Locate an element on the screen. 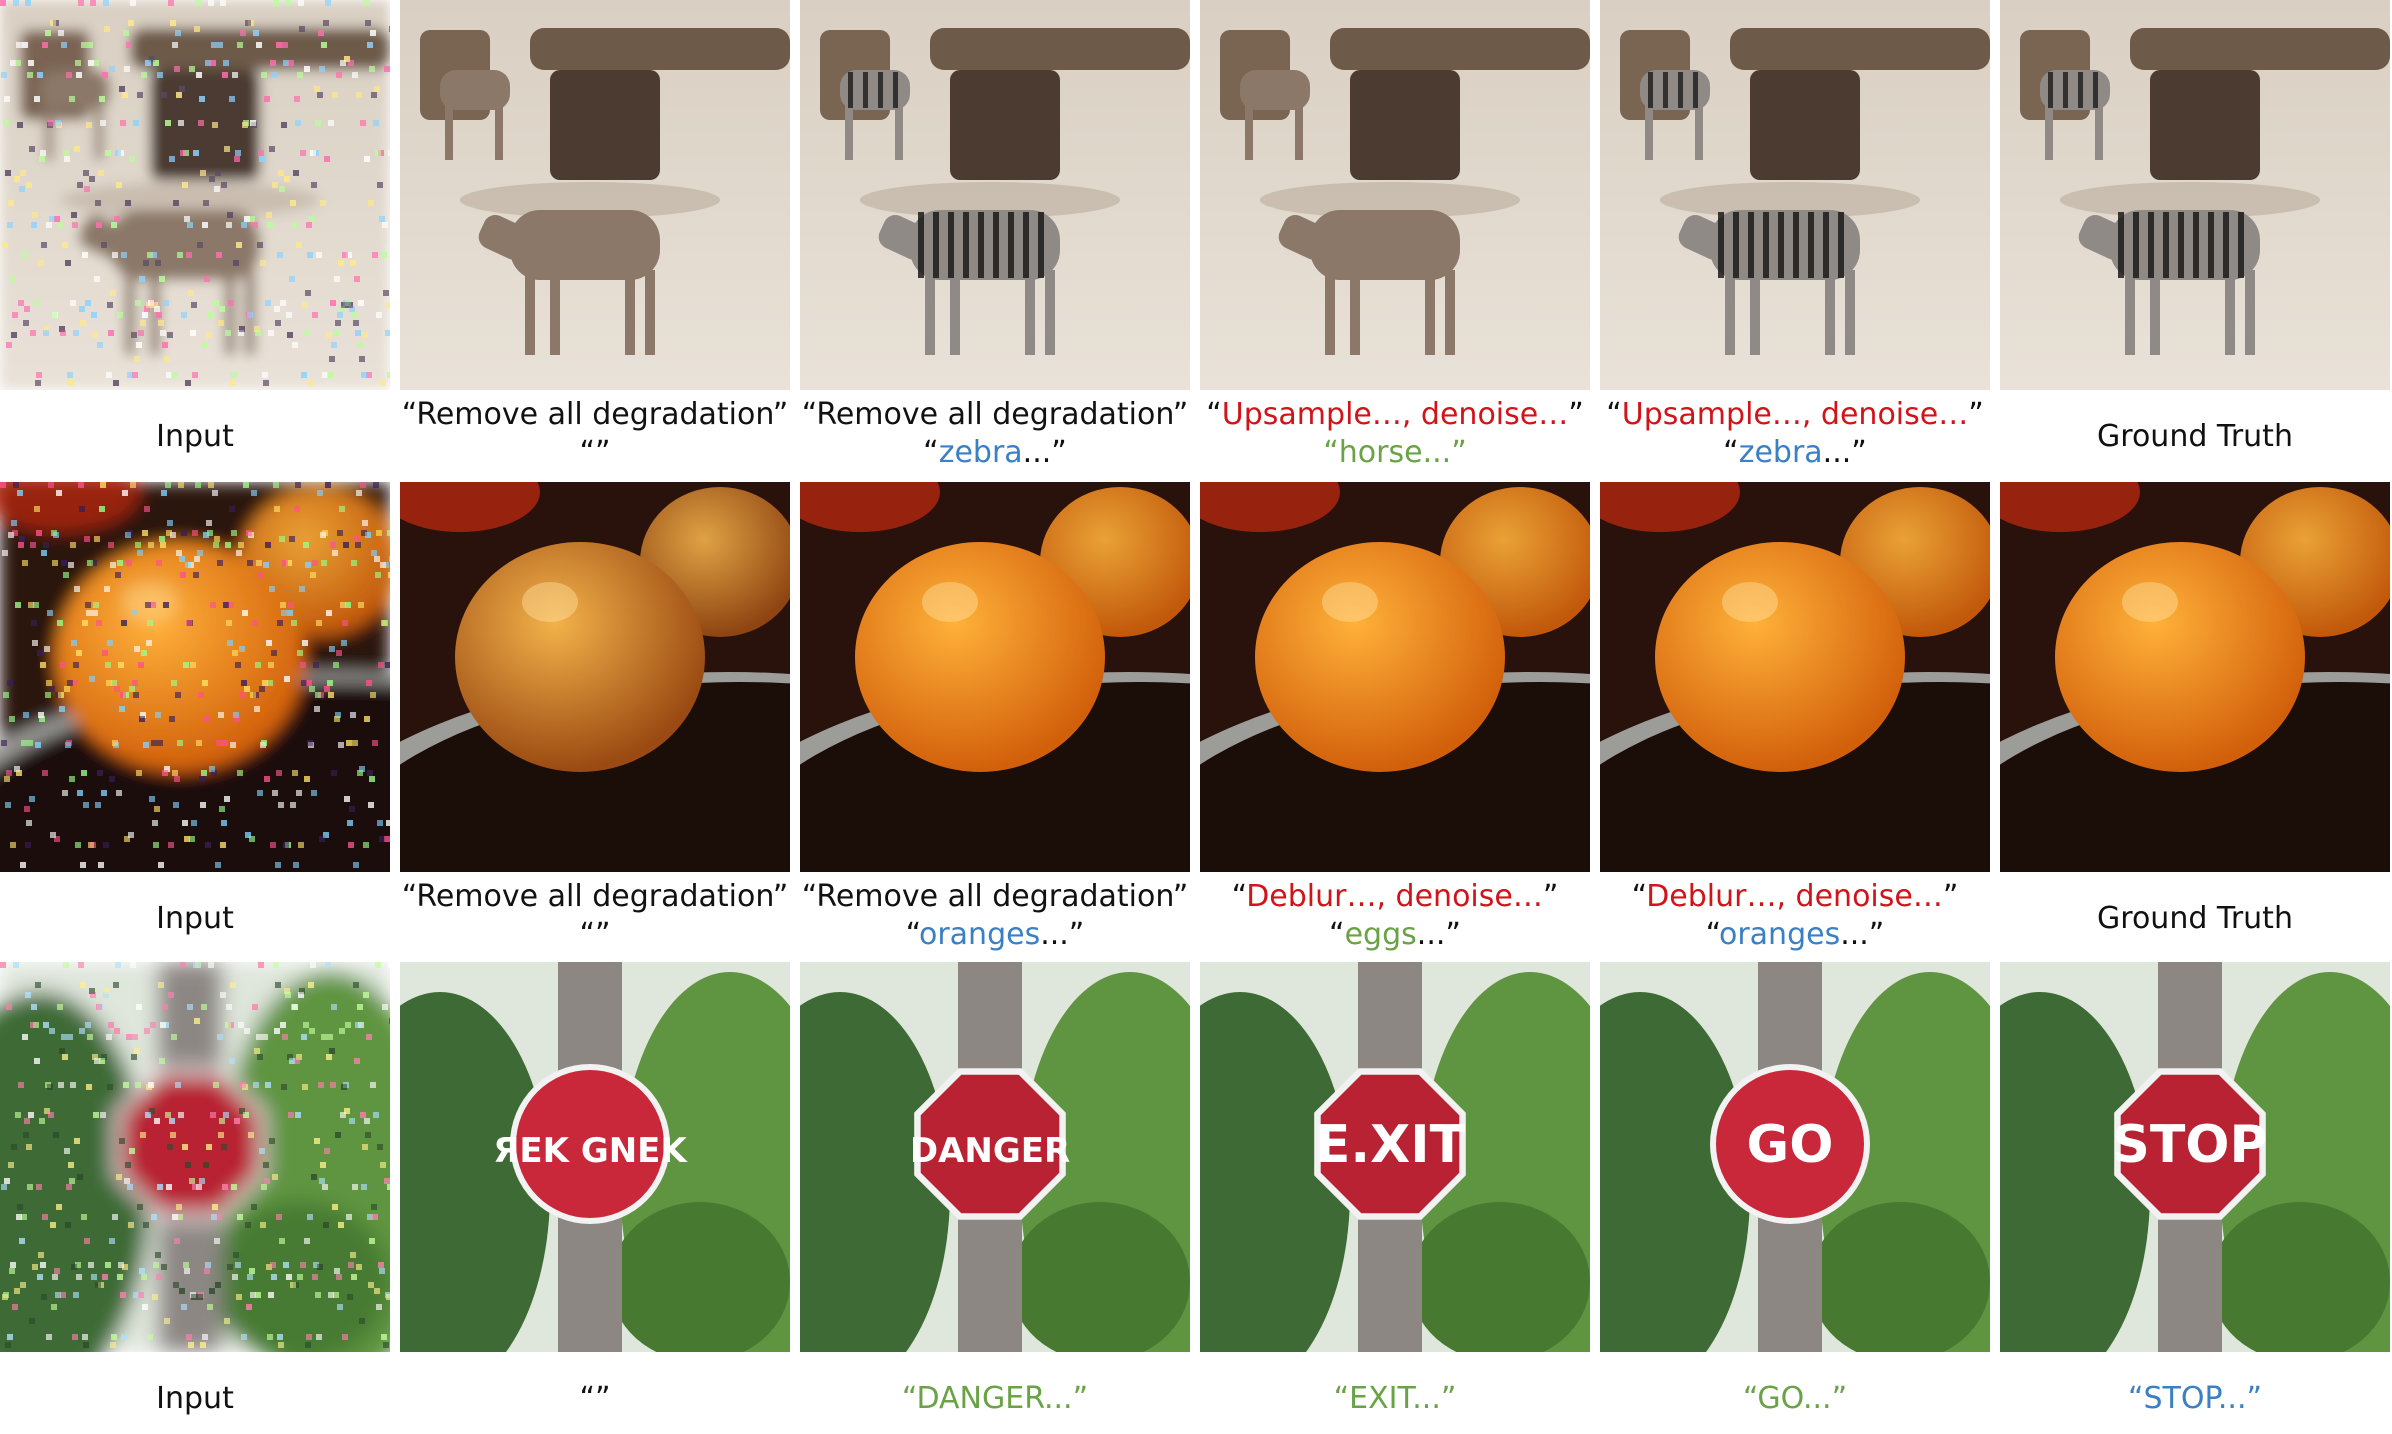 Image resolution: width=2392 pixels, height=1434 pixels. sign-restore-wrong-image: E.XIT is located at coordinates (1395, 1157).